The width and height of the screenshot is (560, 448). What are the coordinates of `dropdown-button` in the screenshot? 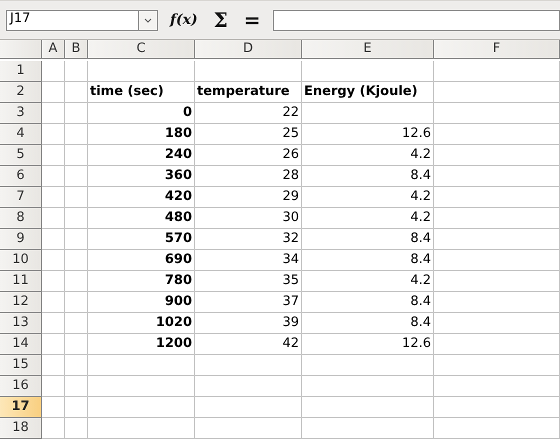 It's located at (148, 20).